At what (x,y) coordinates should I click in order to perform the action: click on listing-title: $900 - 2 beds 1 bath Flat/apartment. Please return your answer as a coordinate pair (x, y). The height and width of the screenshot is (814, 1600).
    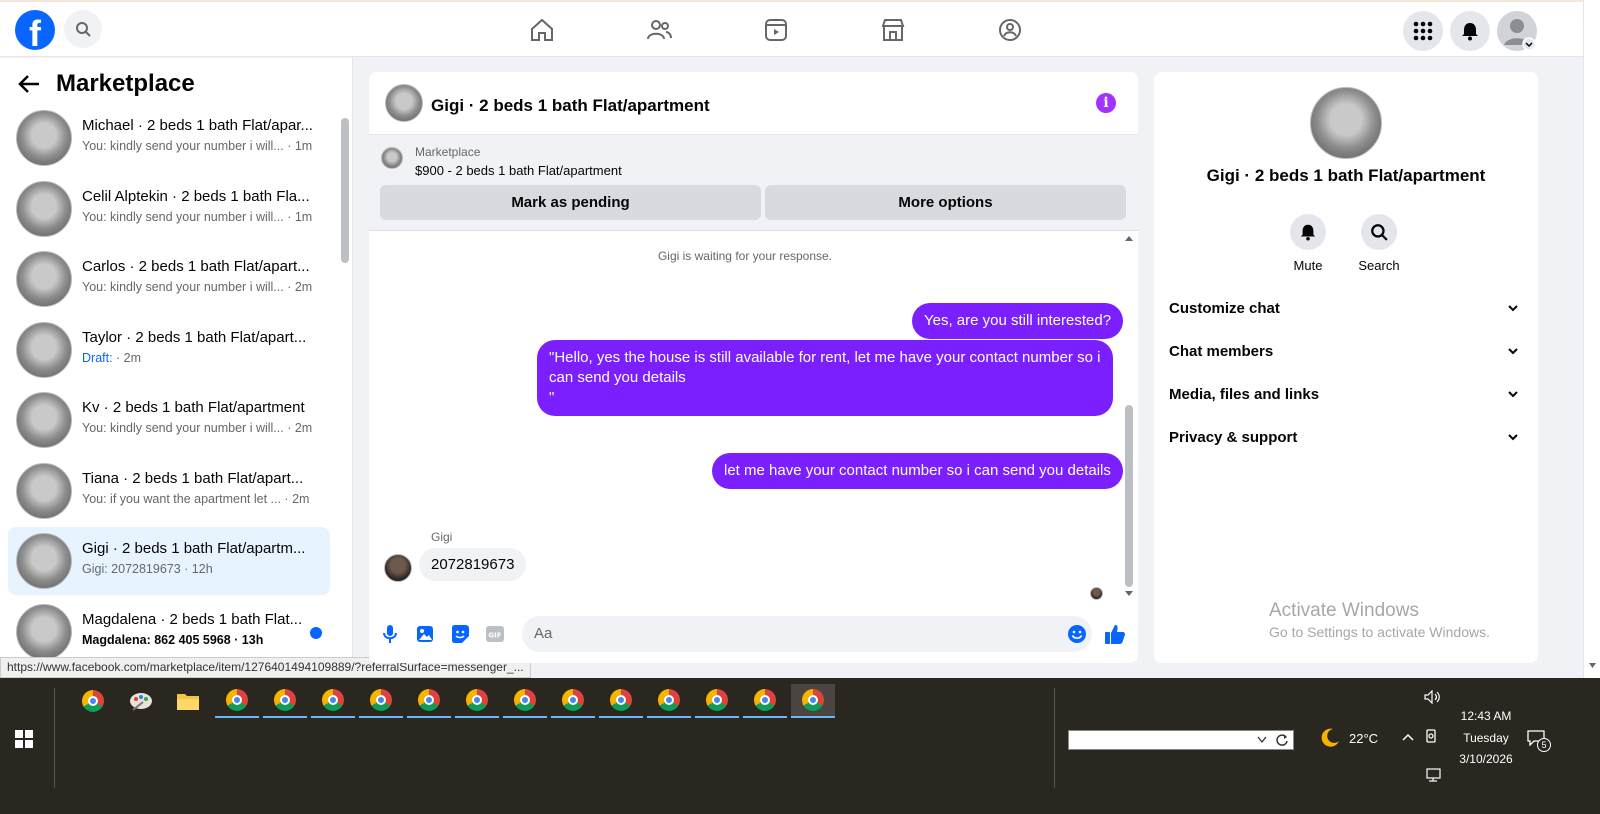
    Looking at the image, I should click on (518, 170).